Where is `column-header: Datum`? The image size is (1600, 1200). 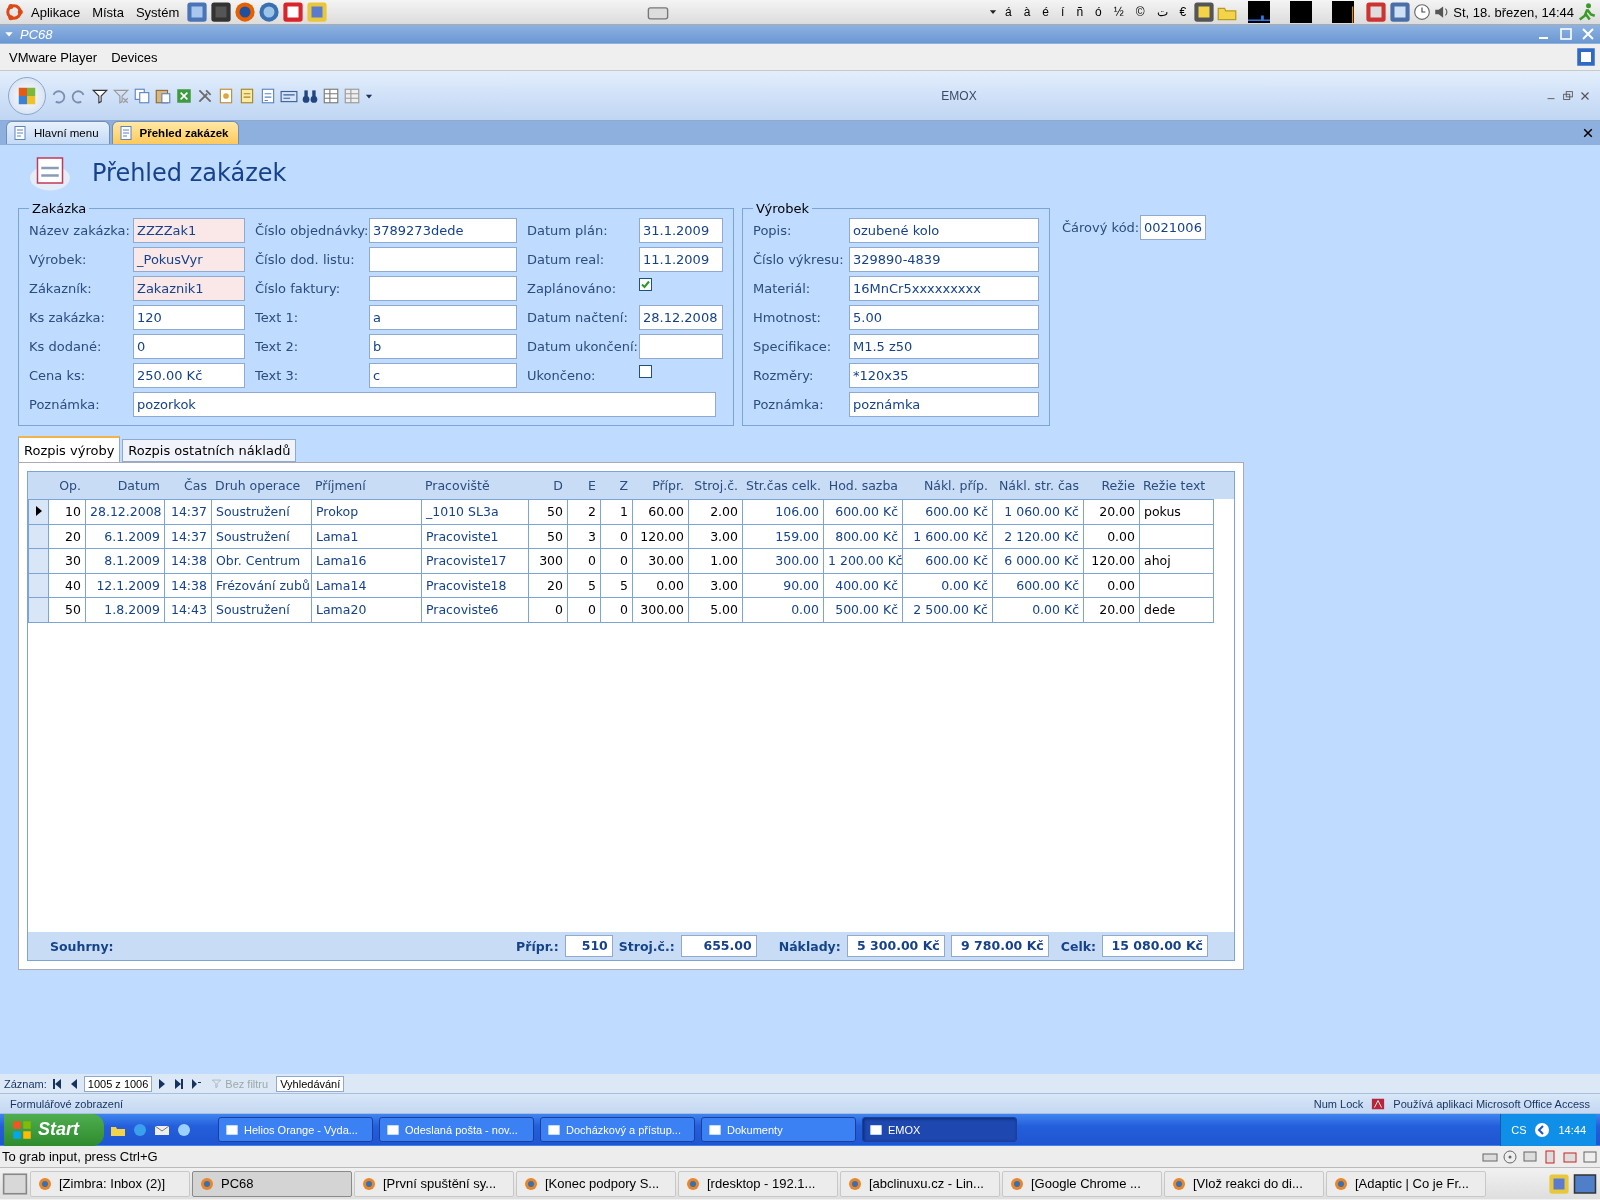 column-header: Datum is located at coordinates (124, 485).